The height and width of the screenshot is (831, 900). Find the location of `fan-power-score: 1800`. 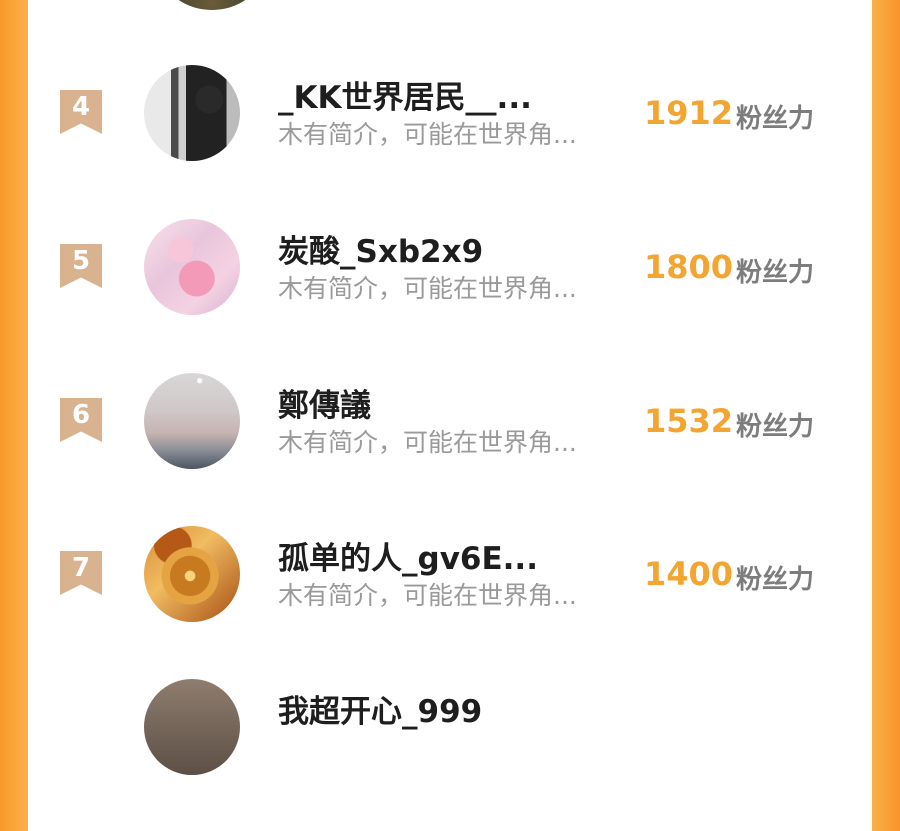

fan-power-score: 1800 is located at coordinates (689, 267).